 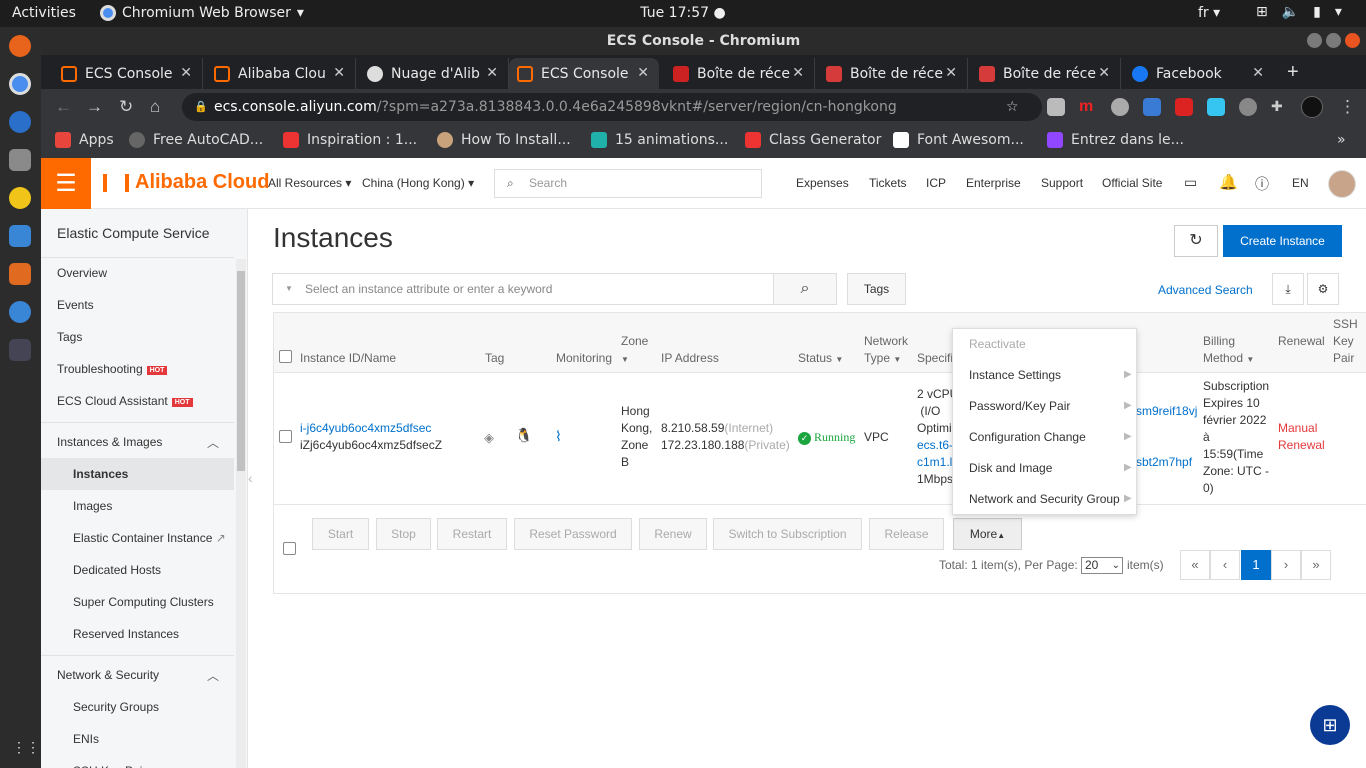 I want to click on advanced-search-link: Advanced Search, so click(x=1205, y=290).